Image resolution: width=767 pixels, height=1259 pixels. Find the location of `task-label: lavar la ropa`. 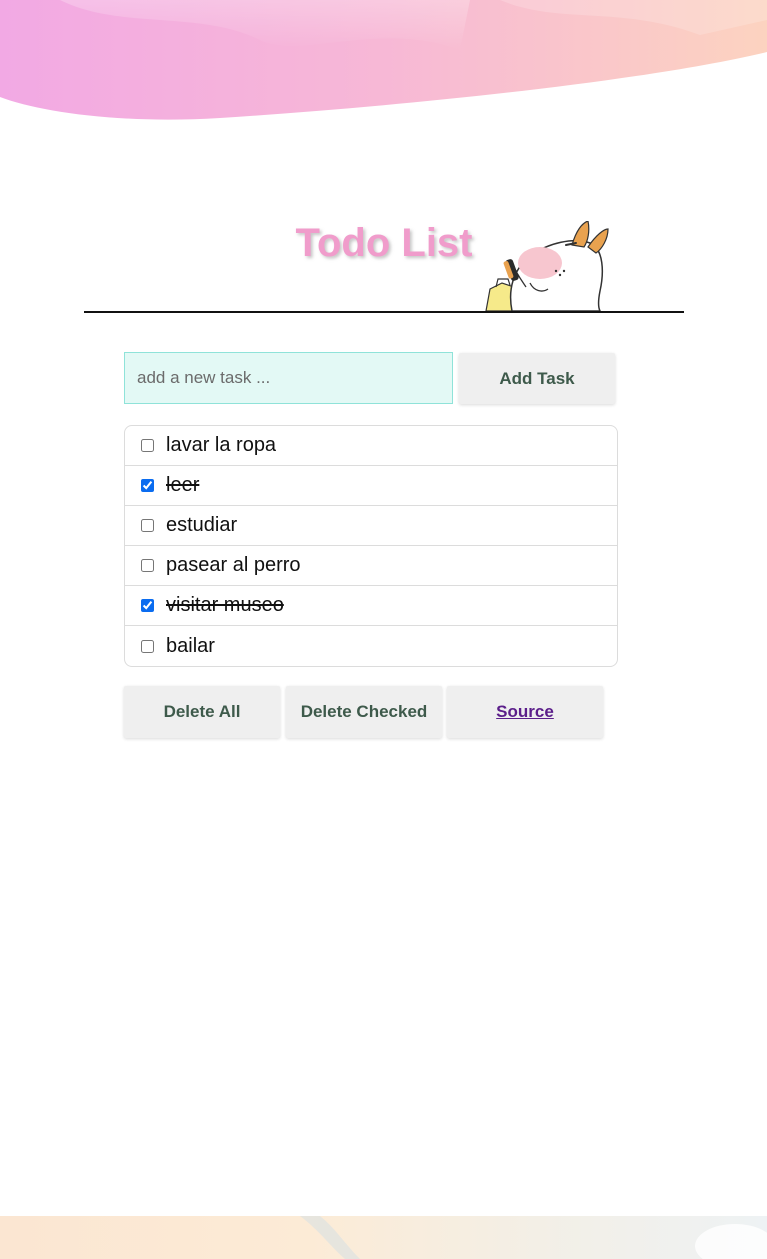

task-label: lavar la ropa is located at coordinates (221, 445).